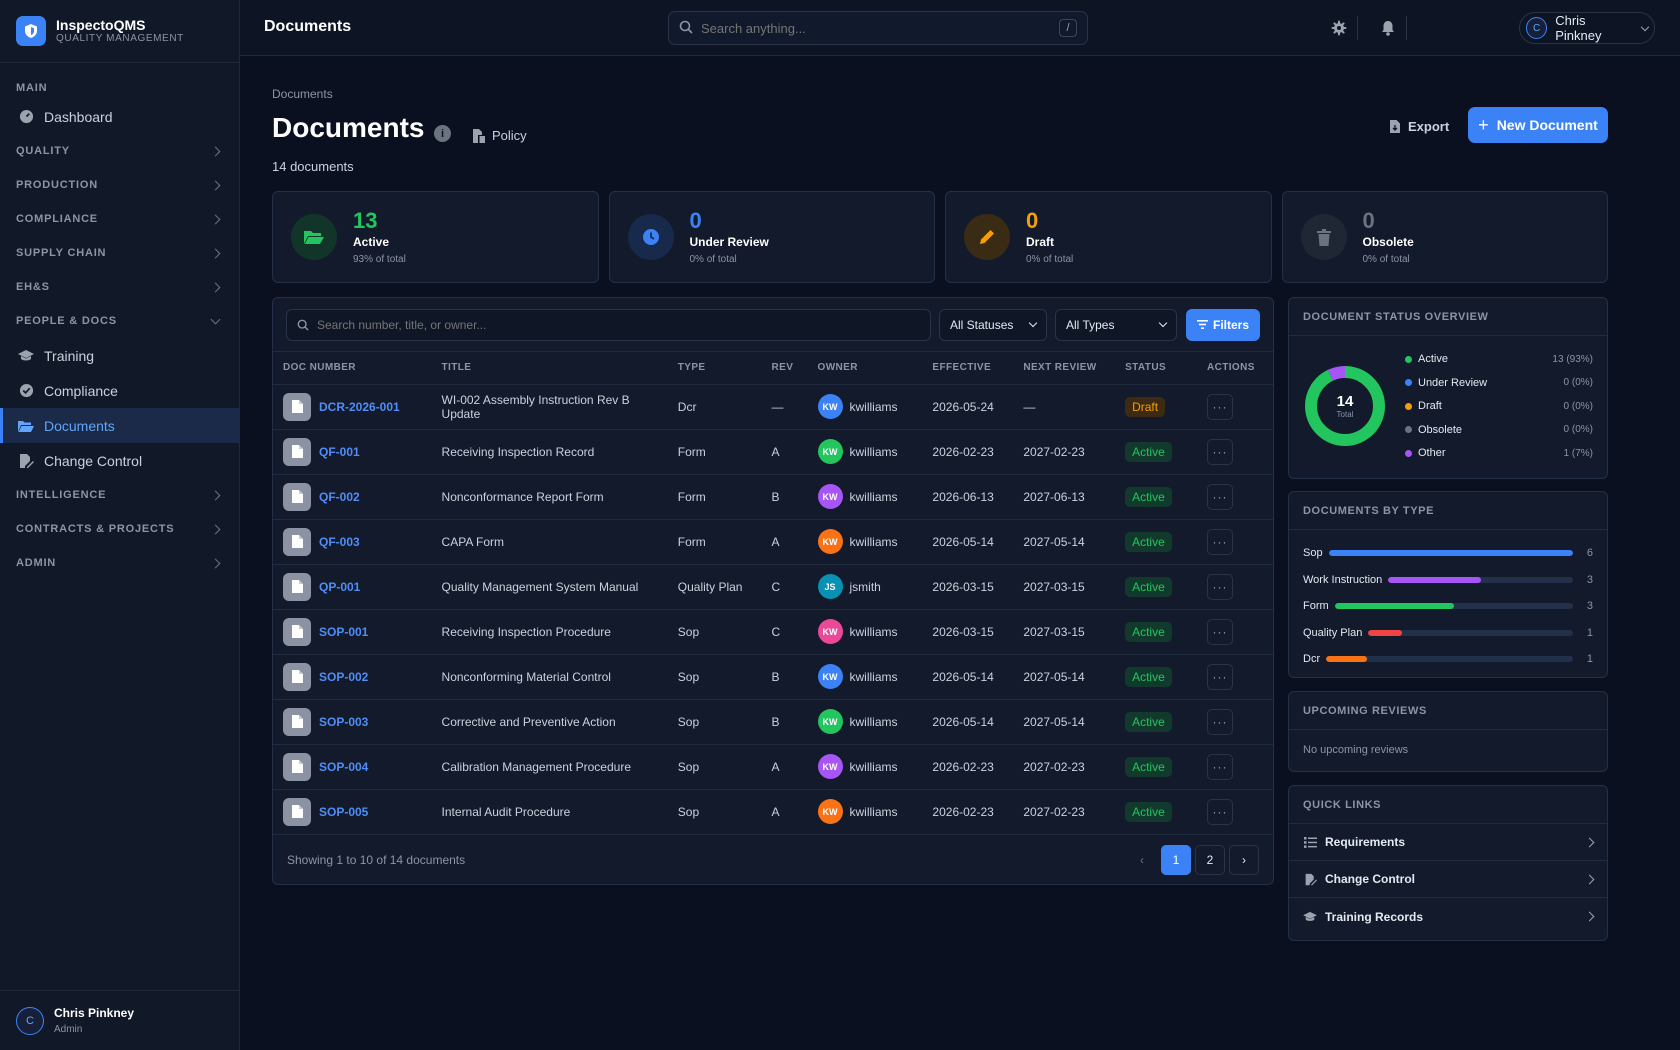  Describe the element at coordinates (1142, 860) in the screenshot. I see `prev-page-button: ‹` at that location.